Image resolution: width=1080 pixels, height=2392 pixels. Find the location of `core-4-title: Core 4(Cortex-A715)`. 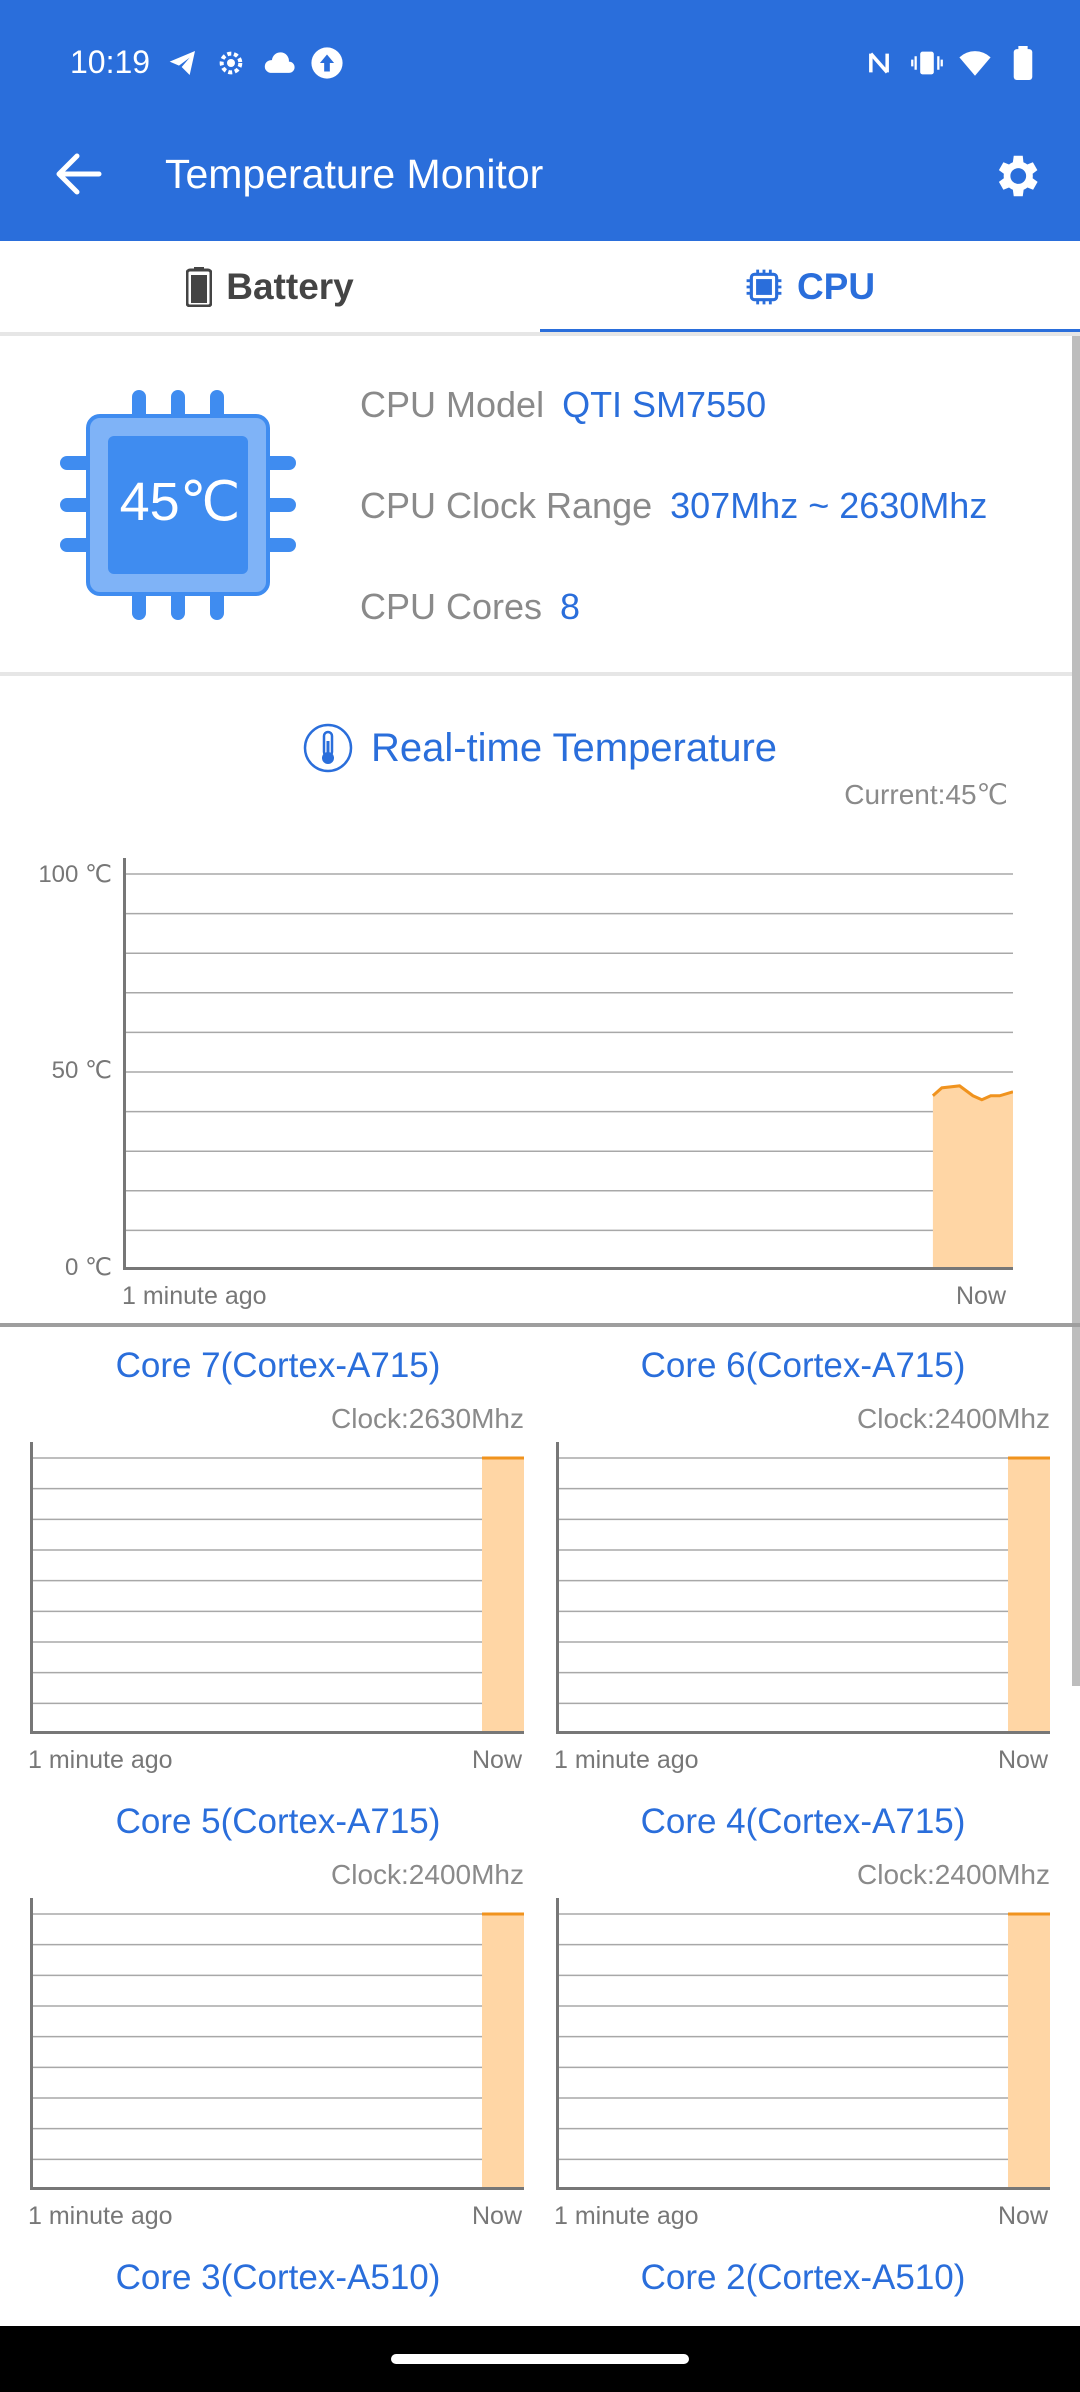

core-4-title: Core 4(Cortex-A715) is located at coordinates (803, 1821).